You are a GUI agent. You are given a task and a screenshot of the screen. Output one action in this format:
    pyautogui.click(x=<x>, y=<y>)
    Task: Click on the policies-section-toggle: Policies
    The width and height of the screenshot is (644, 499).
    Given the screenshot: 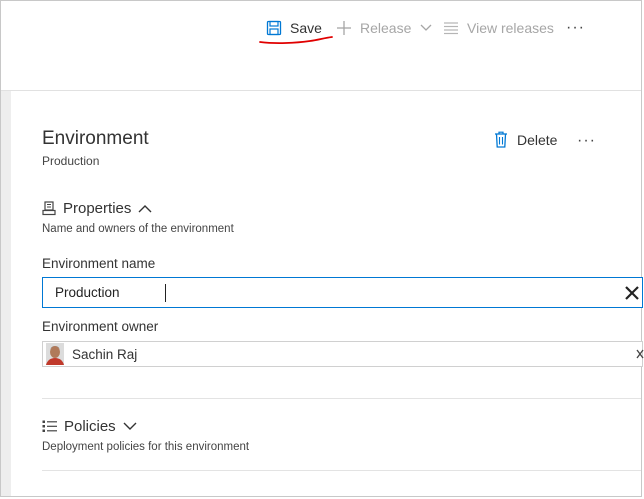 What is the action you would take?
    pyautogui.click(x=89, y=426)
    